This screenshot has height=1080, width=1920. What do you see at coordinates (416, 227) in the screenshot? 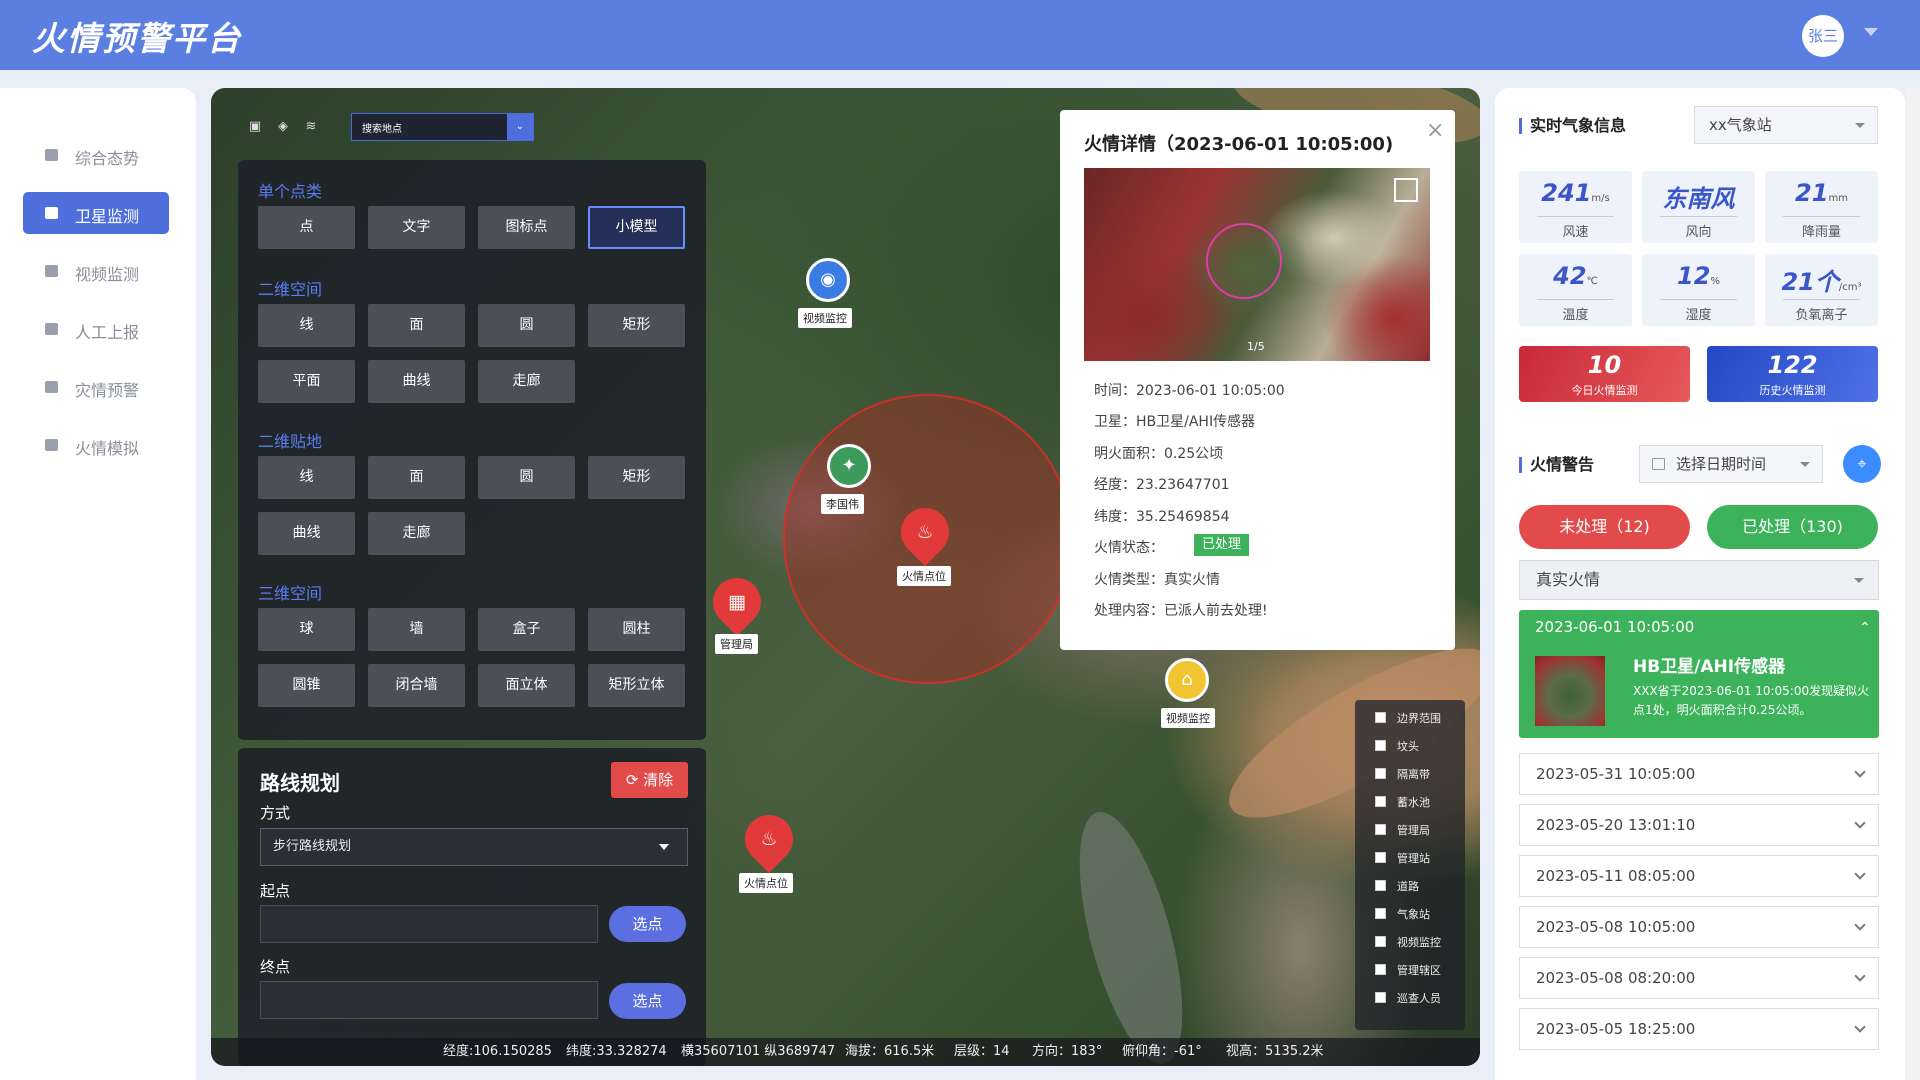
I see `draw-text-button: 文字` at bounding box center [416, 227].